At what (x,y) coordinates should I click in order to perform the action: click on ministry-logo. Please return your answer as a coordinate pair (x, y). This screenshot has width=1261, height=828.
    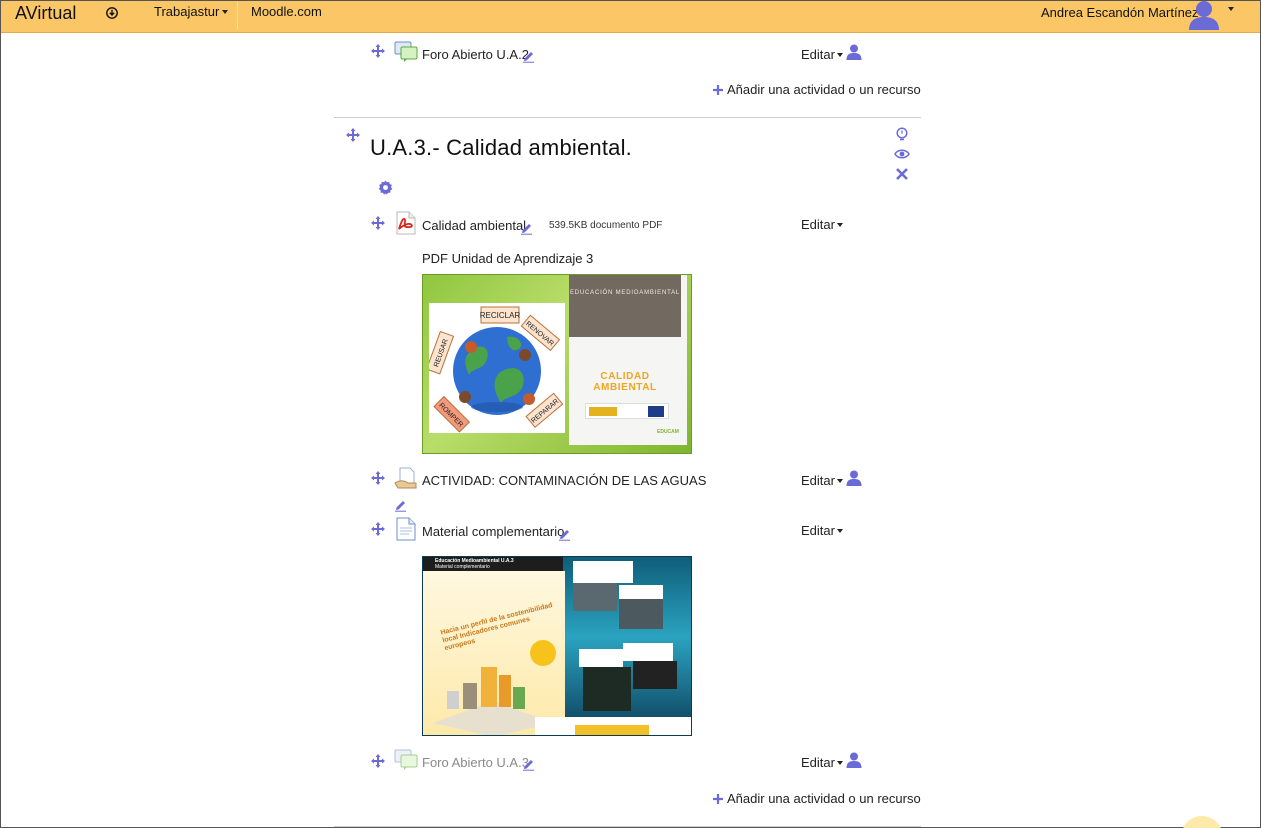
    Looking at the image, I should click on (603, 411).